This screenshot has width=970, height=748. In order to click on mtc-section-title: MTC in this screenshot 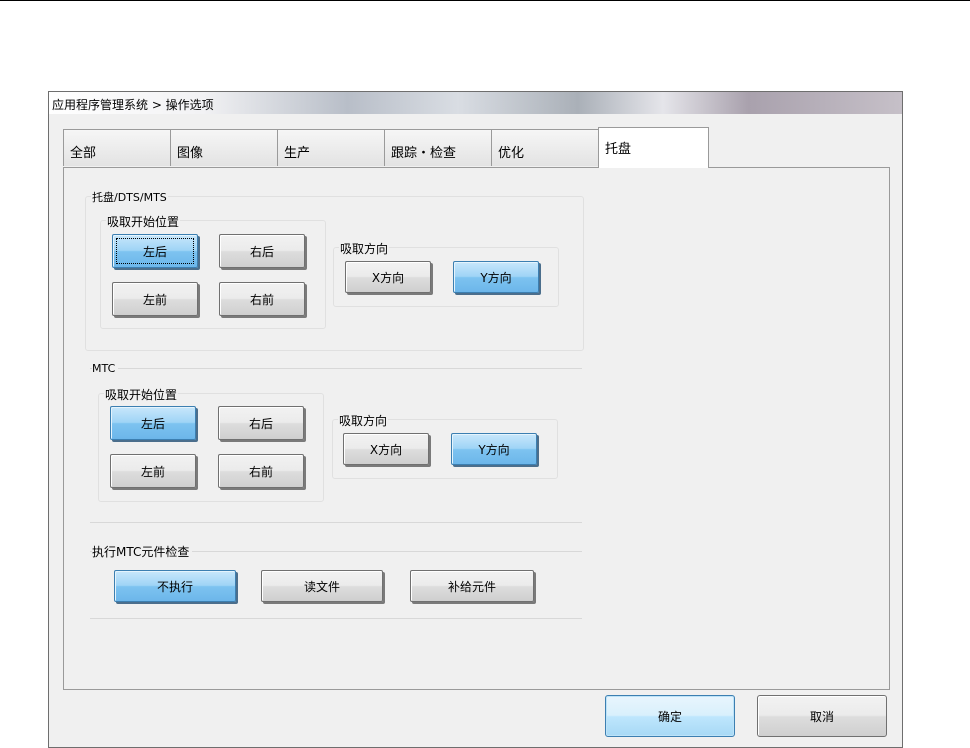, I will do `click(105, 368)`.